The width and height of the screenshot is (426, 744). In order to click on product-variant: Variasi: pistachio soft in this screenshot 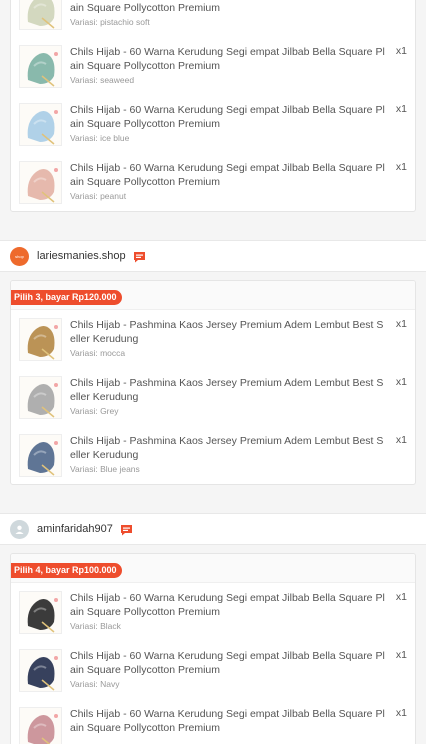, I will do `click(110, 22)`.